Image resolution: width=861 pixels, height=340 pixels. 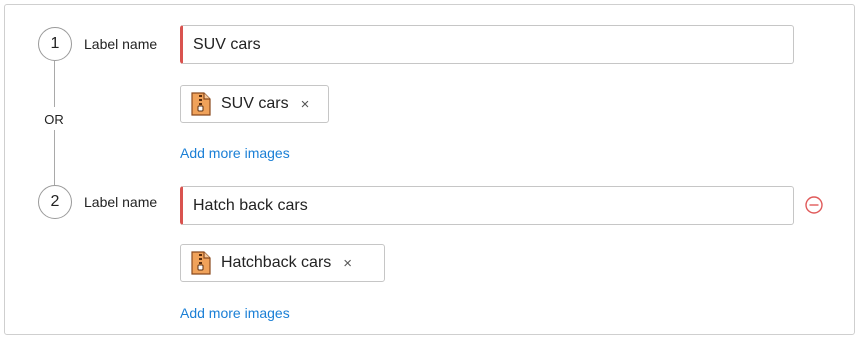 I want to click on step-number-1: 1, so click(x=55, y=44).